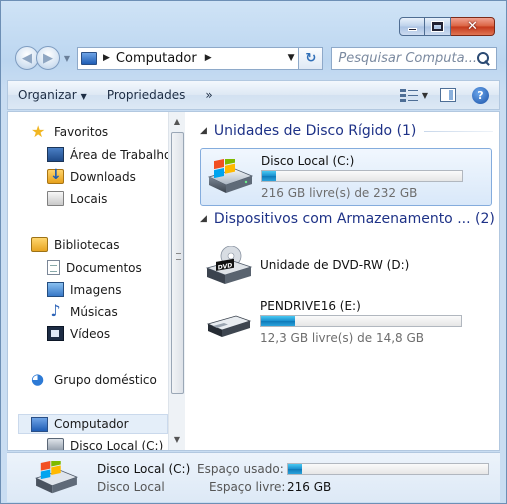 Image resolution: width=507 pixels, height=504 pixels. Describe the element at coordinates (55, 289) in the screenshot. I see `picture-icon` at that location.